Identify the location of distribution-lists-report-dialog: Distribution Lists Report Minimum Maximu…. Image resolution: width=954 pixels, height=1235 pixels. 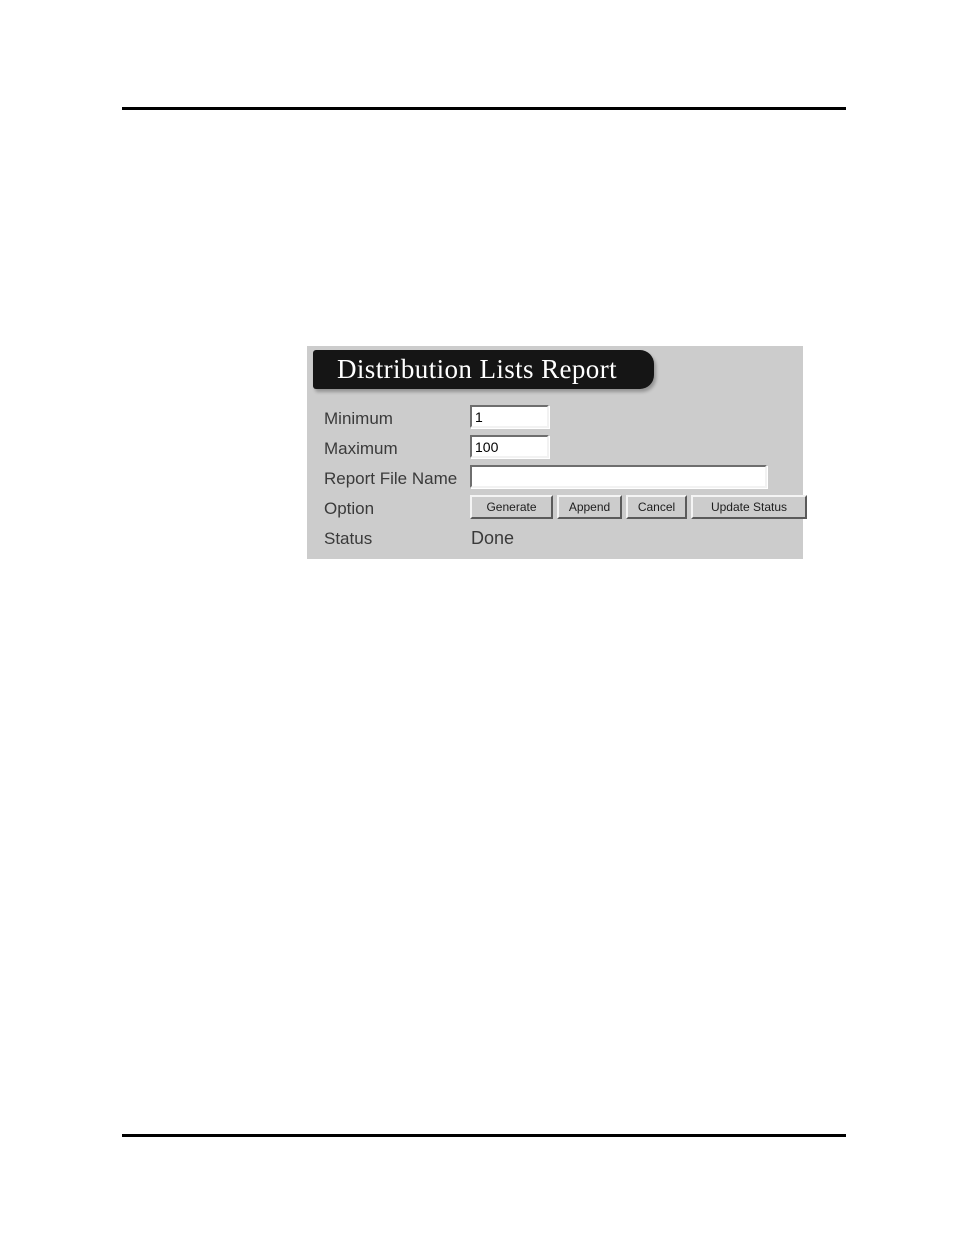
(557, 452).